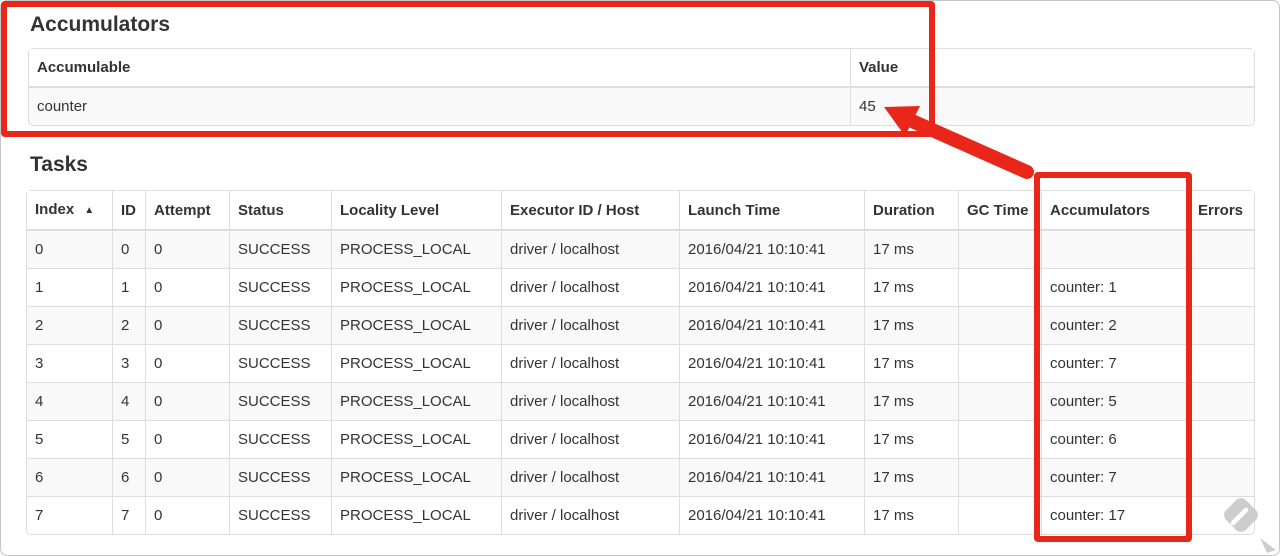 The height and width of the screenshot is (556, 1280). I want to click on column-label: Errors, so click(1221, 210).